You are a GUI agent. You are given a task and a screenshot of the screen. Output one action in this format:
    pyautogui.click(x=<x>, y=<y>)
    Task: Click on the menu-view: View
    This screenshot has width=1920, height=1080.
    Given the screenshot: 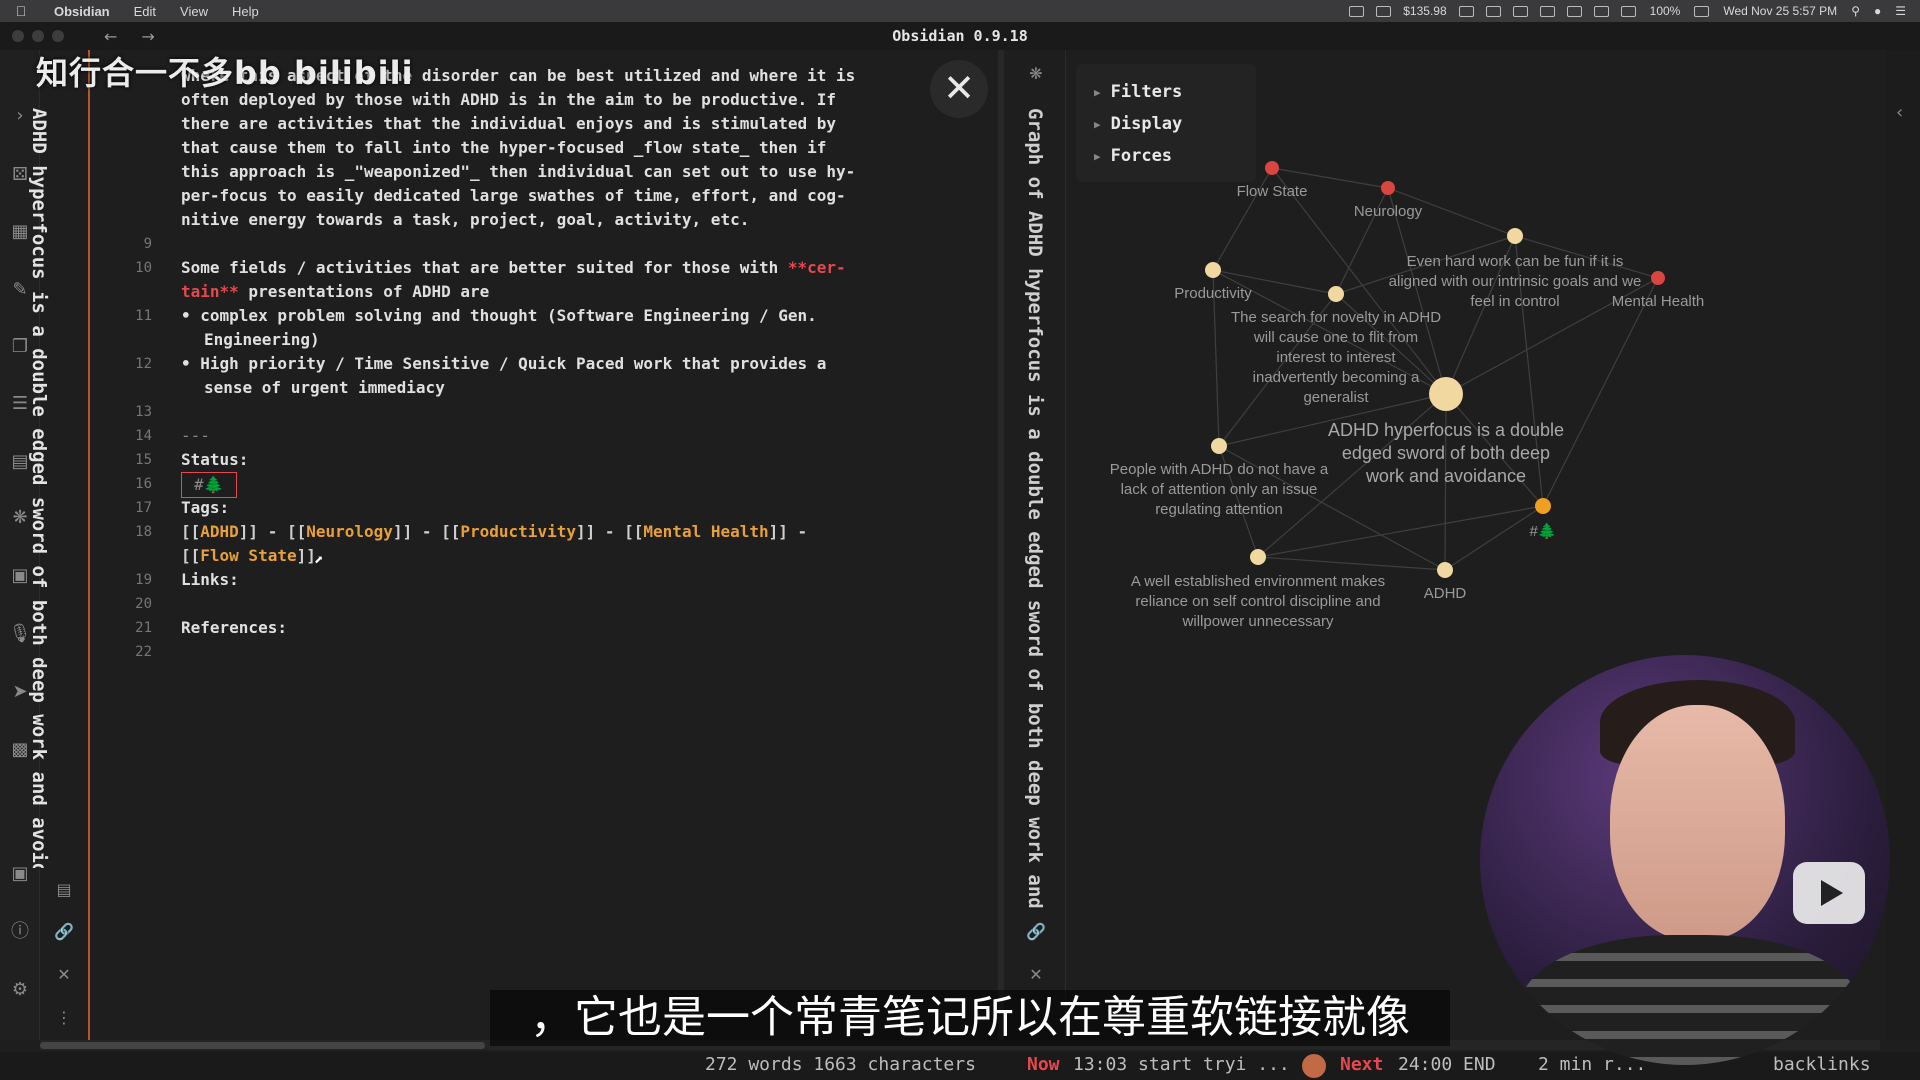 What is the action you would take?
    pyautogui.click(x=194, y=11)
    